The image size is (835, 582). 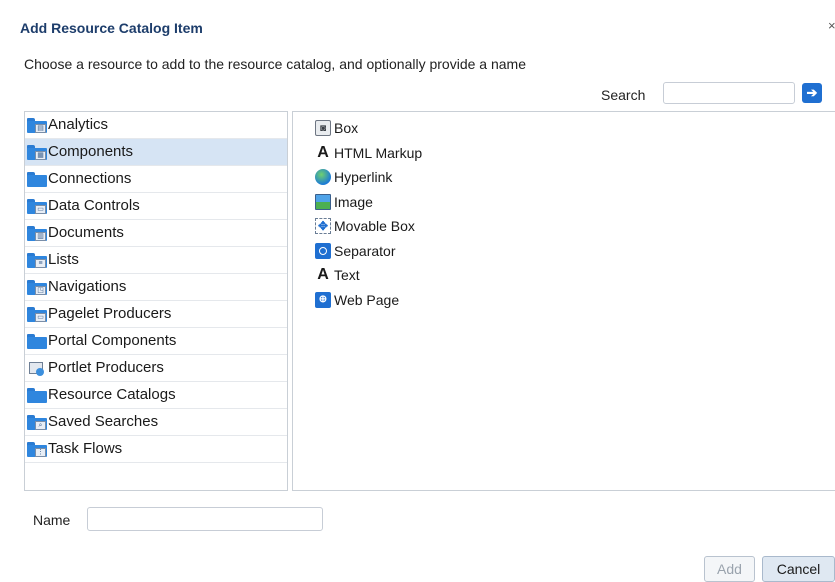 What do you see at coordinates (156, 449) in the screenshot?
I see `category-item: ⋮ Task Flows` at bounding box center [156, 449].